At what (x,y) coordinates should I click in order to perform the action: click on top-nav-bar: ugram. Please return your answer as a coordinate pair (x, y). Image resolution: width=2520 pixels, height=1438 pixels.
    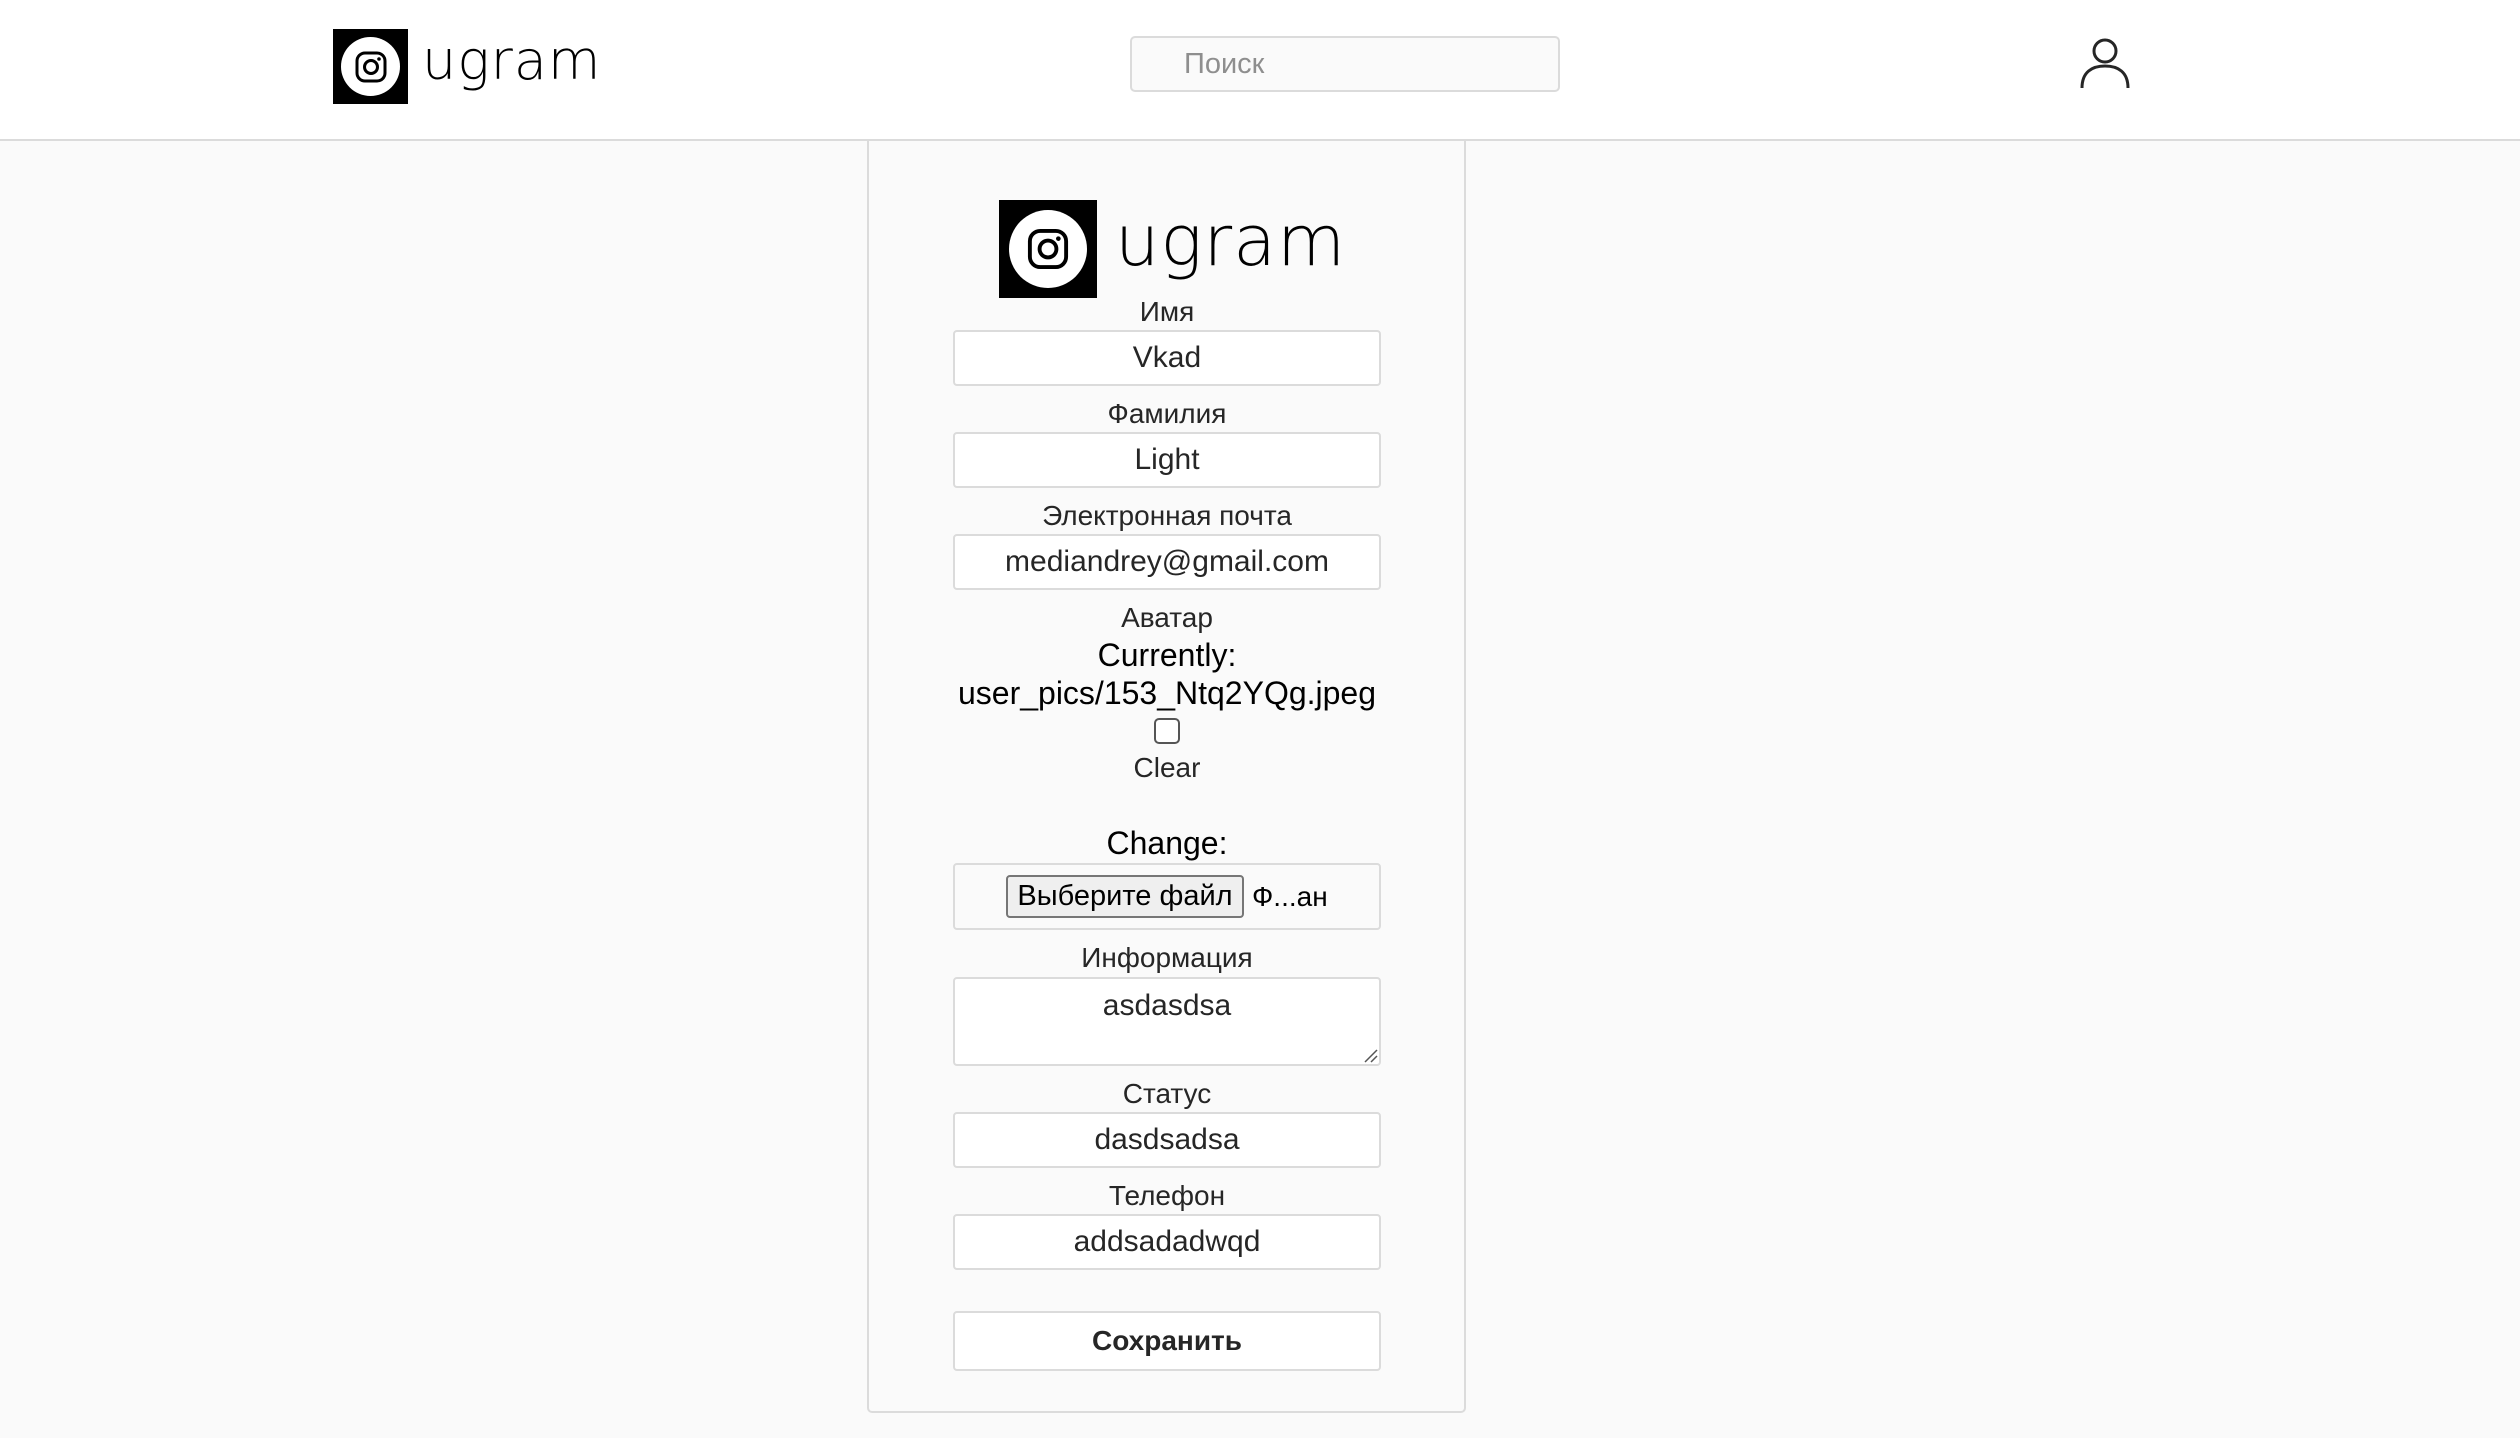
    Looking at the image, I should click on (1260, 70).